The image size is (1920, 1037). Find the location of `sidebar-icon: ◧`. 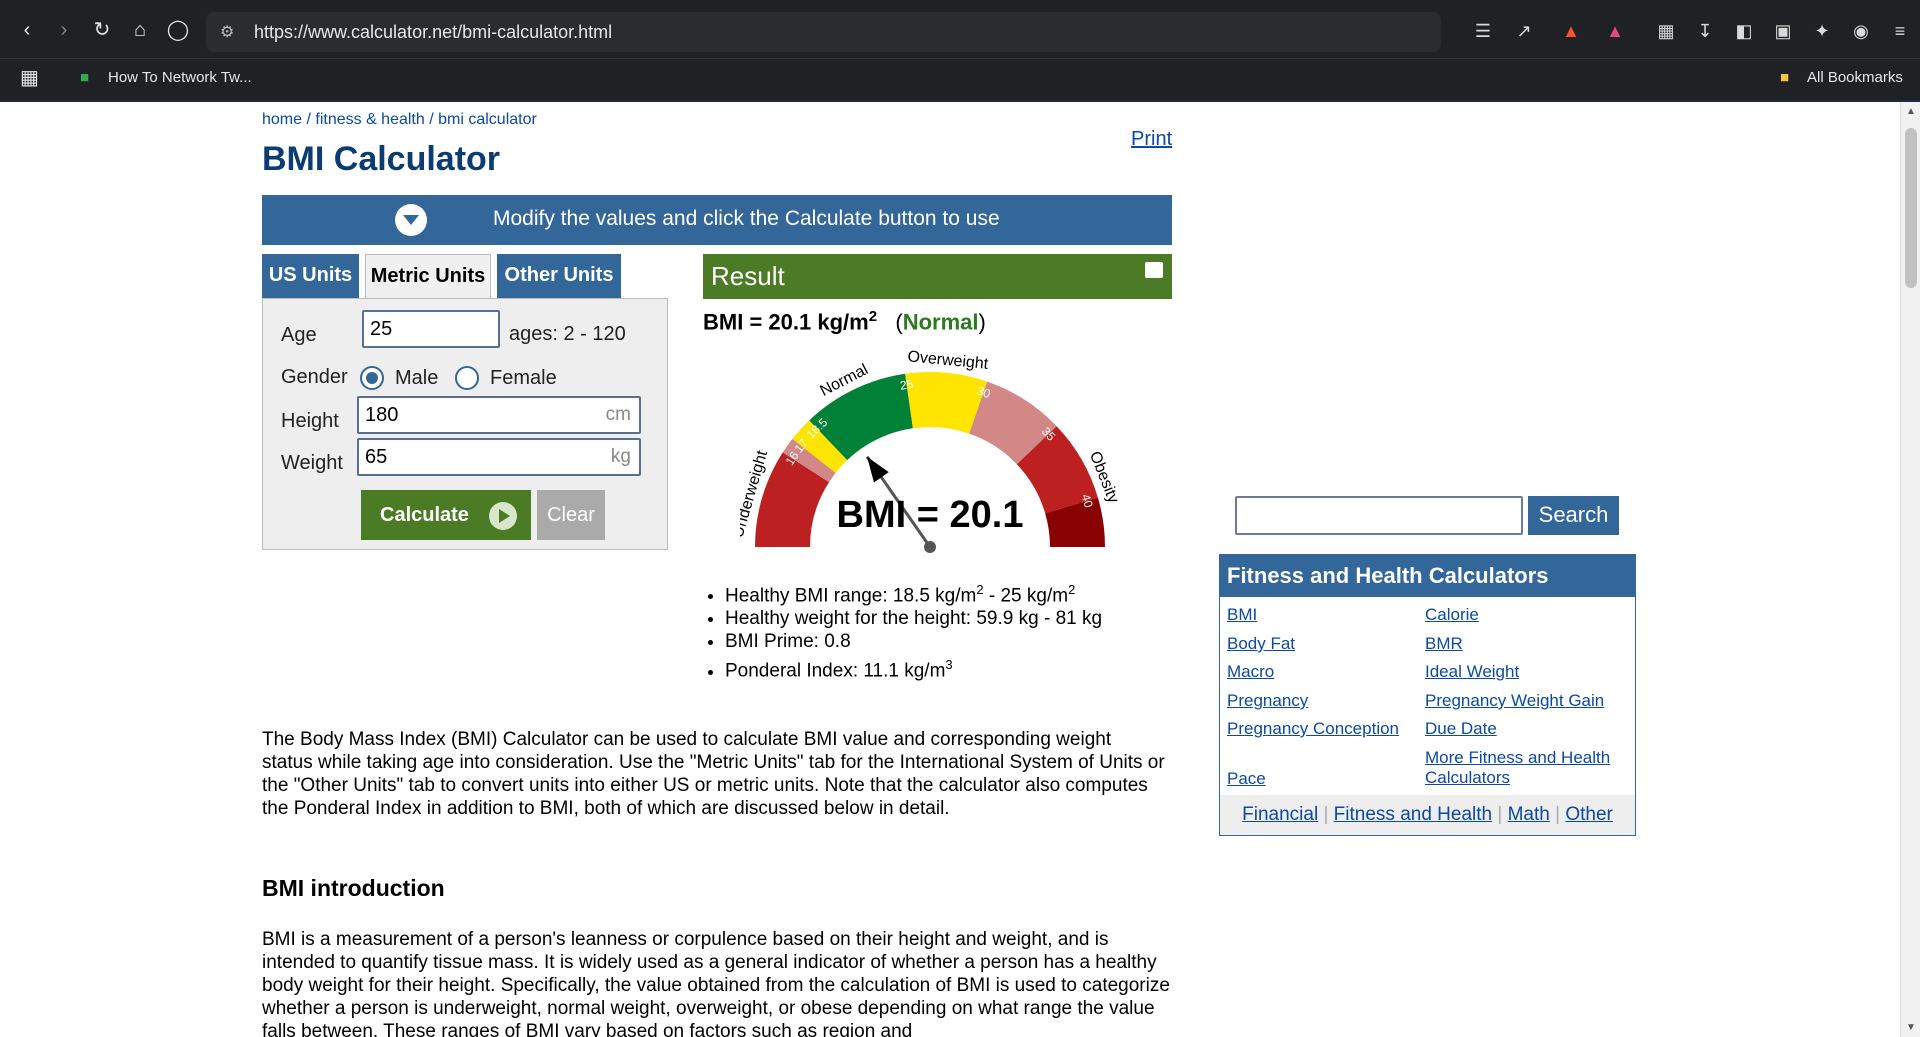

sidebar-icon: ◧ is located at coordinates (1744, 31).